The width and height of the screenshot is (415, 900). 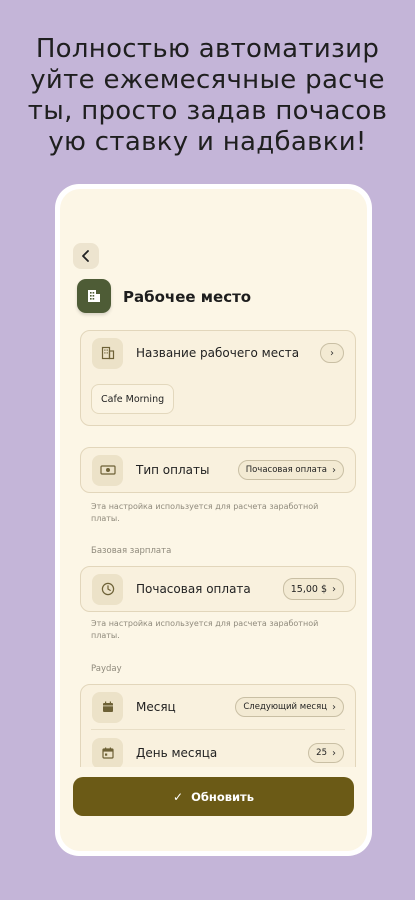 What do you see at coordinates (285, 707) in the screenshot?
I see `payday-month-value: Следующий месяц` at bounding box center [285, 707].